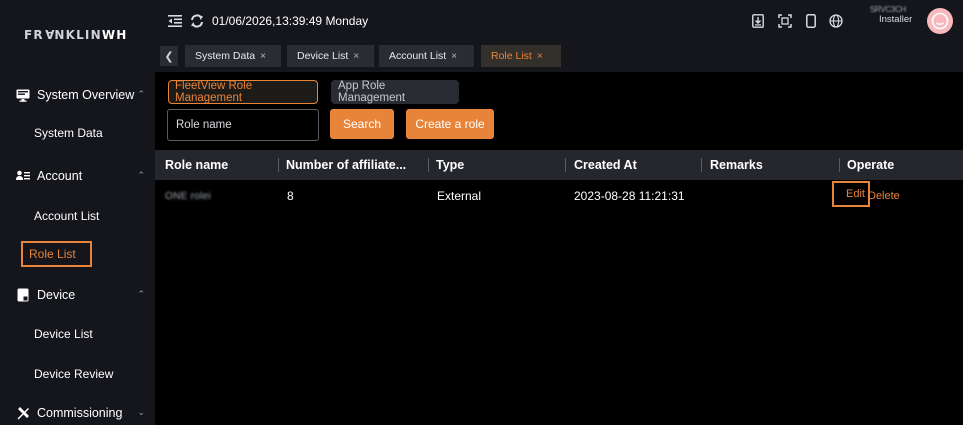 The width and height of the screenshot is (963, 425). I want to click on tools-icon, so click(23, 413).